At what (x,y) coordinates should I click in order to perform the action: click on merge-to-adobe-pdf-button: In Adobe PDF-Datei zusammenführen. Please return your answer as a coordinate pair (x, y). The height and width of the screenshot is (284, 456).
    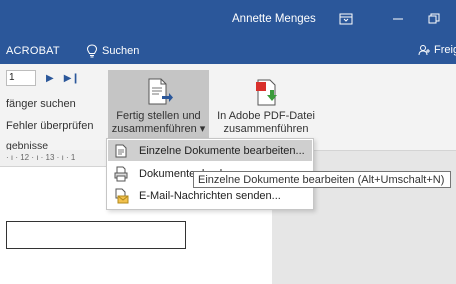
    Looking at the image, I should click on (266, 106).